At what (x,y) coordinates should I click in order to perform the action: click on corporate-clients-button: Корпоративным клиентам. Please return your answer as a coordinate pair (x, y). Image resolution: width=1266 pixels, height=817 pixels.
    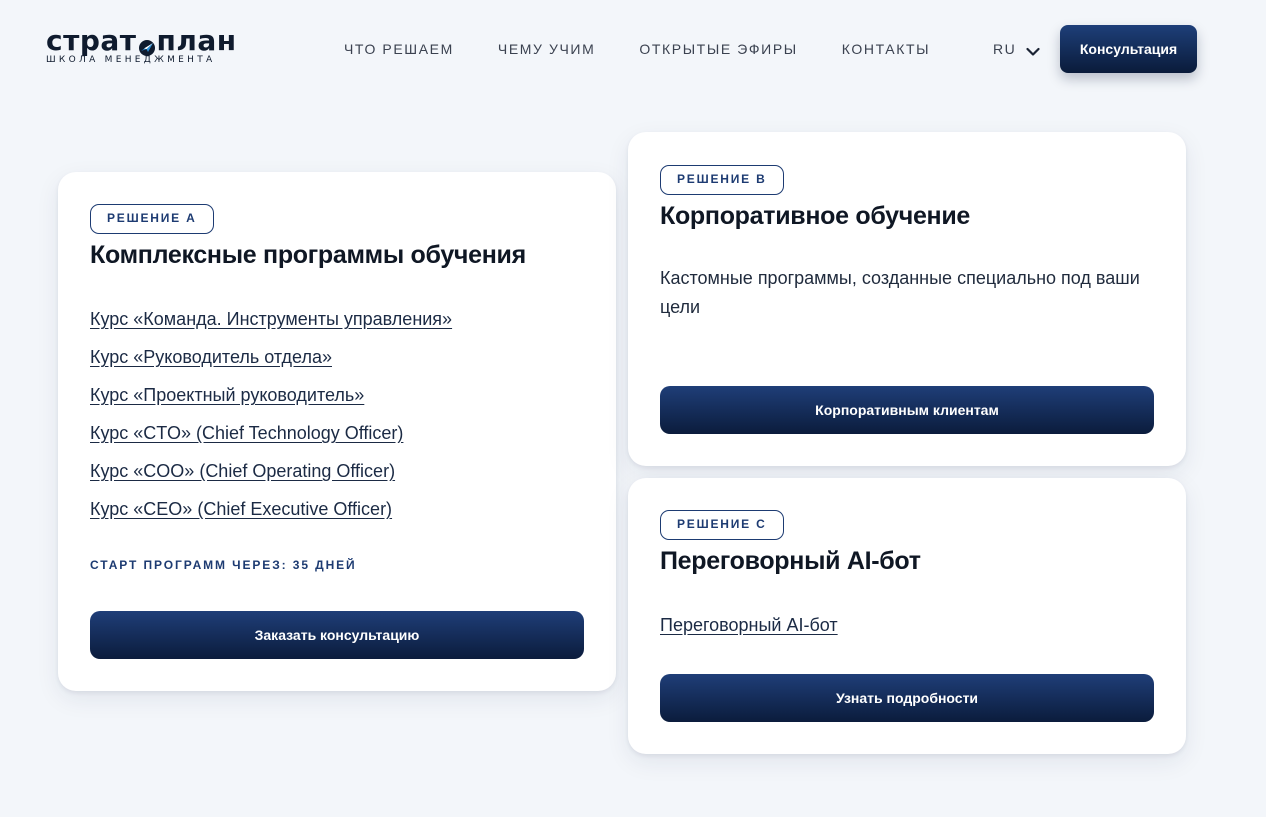
    Looking at the image, I should click on (907, 410).